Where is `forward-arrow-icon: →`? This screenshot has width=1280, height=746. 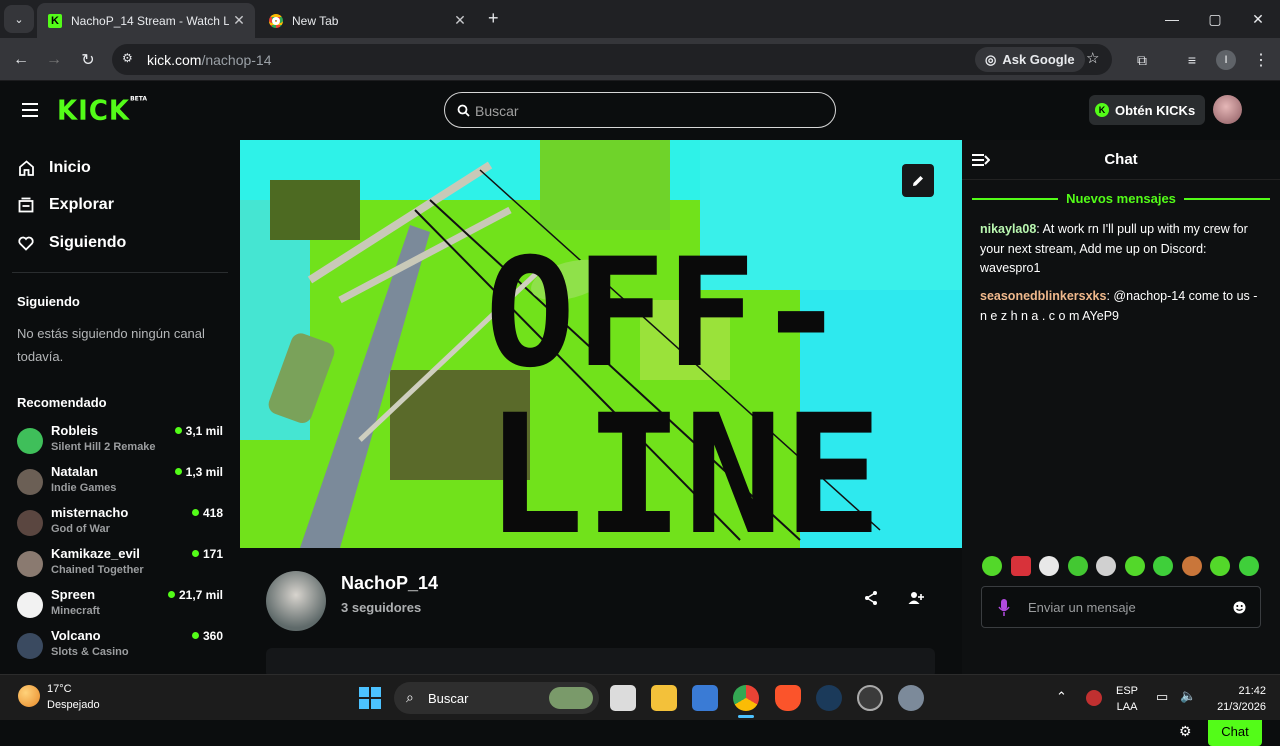 forward-arrow-icon: → is located at coordinates (54, 60).